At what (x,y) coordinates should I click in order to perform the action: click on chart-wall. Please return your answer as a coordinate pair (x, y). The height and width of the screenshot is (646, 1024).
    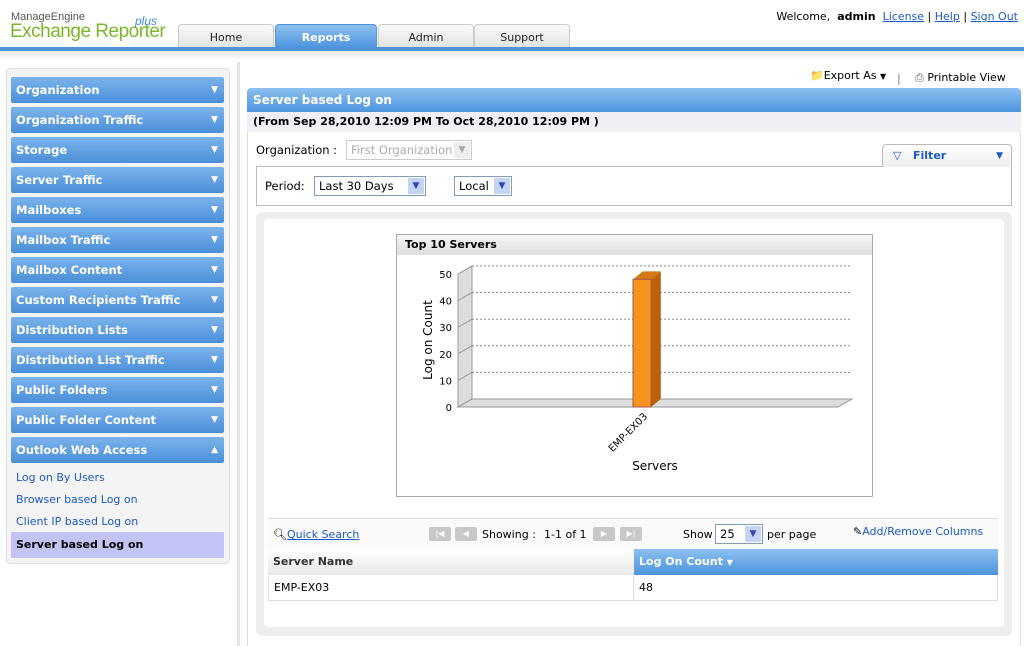
    Looking at the image, I should click on (465, 336).